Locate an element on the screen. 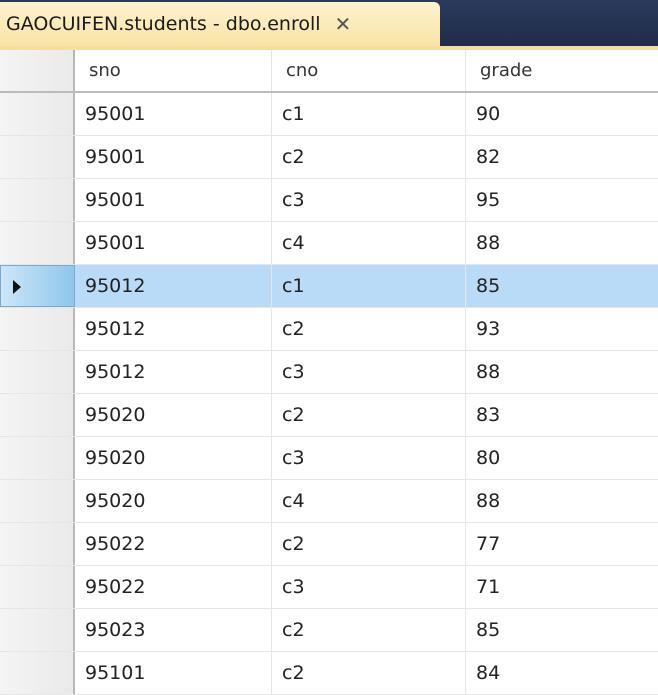 This screenshot has height=695, width=658. current-row-arrow-icon is located at coordinates (17, 287).